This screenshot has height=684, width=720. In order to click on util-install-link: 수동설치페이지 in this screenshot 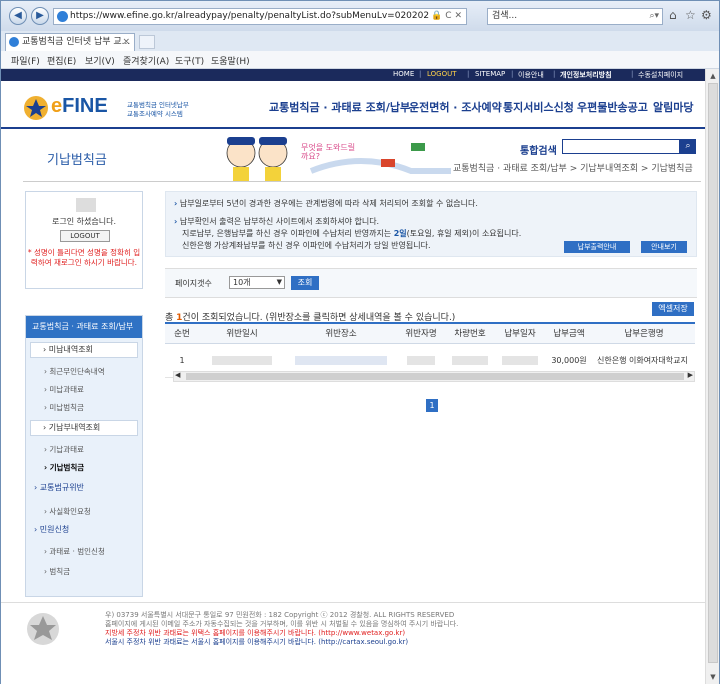, I will do `click(660, 75)`.